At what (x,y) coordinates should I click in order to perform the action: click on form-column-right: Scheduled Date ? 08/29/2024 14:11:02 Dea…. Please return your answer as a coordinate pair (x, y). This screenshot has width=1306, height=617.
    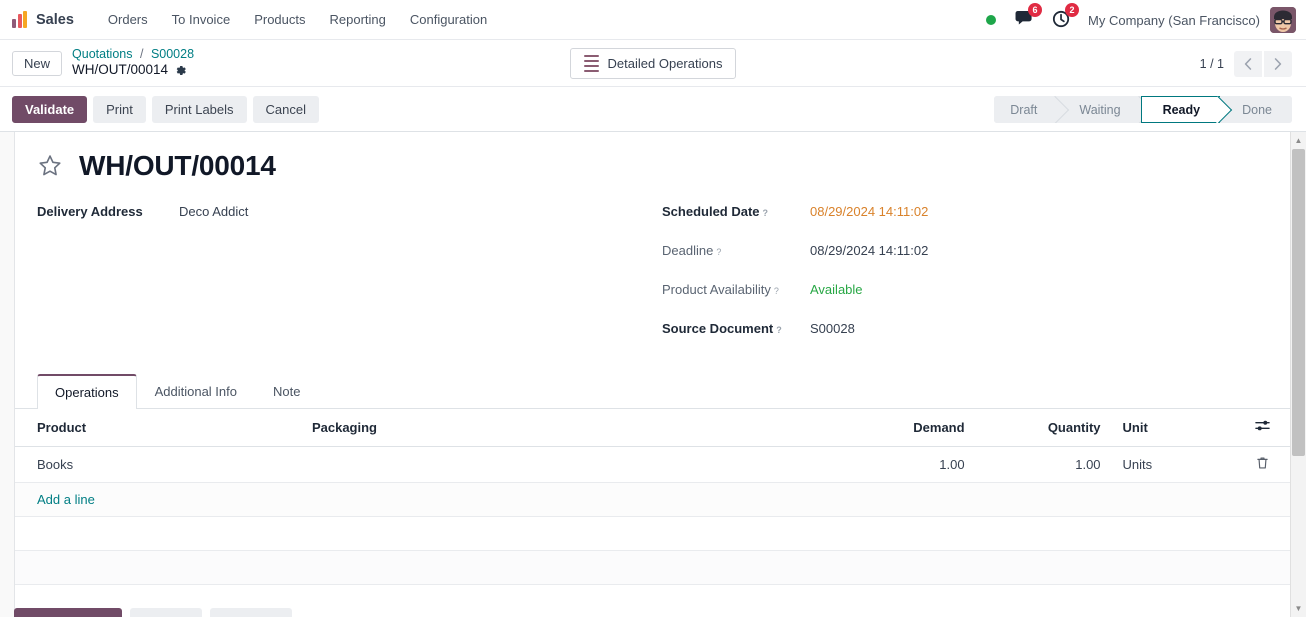
    Looking at the image, I should click on (965, 282).